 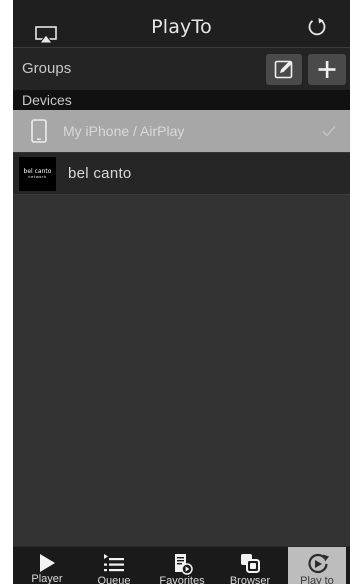 I want to click on device-row-my-iphone: My iPhone / AirPlay, so click(x=181, y=131).